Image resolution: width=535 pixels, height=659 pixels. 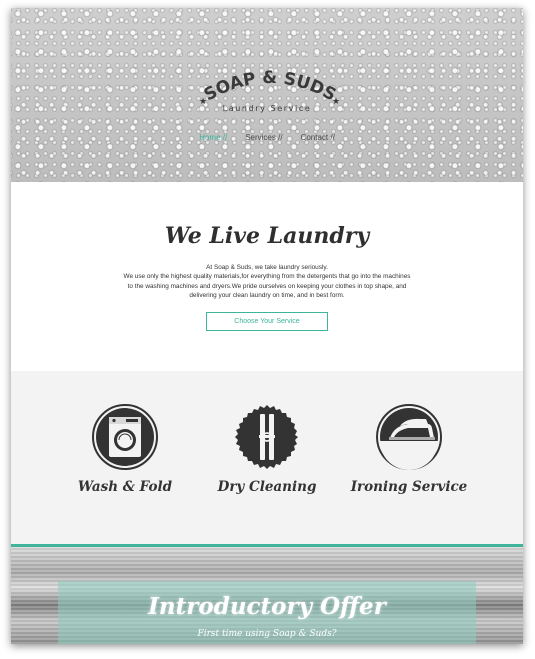 I want to click on intro-heading: We Live Laundry, so click(x=267, y=236).